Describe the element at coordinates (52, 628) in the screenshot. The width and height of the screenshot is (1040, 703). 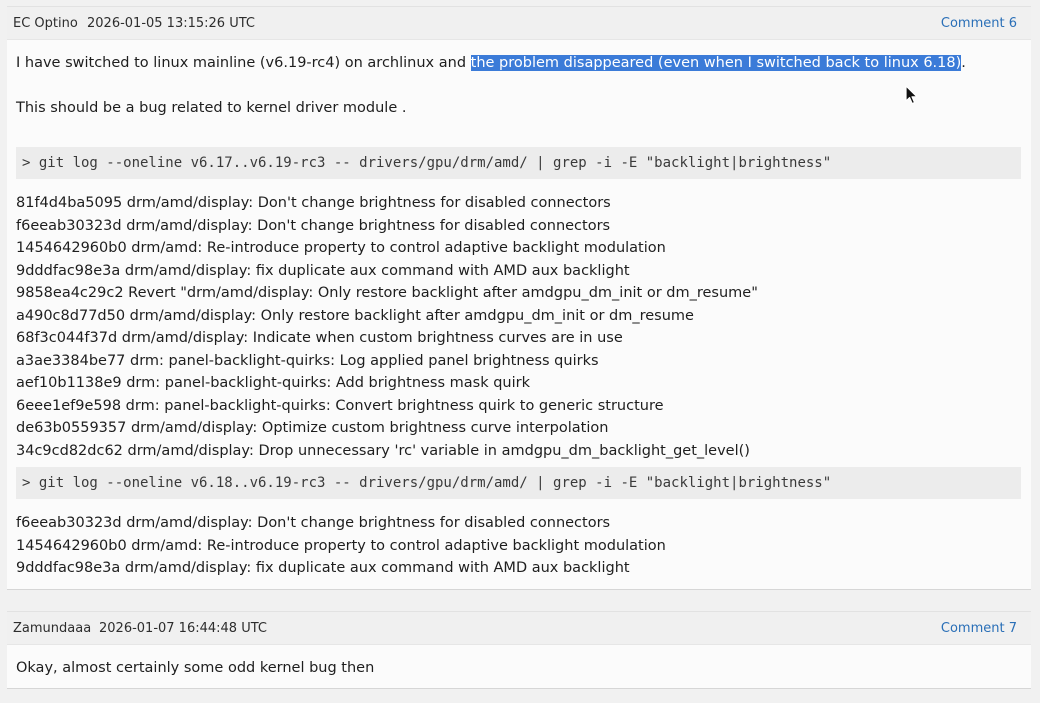
I see `comment-author: Zamundaaa` at that location.